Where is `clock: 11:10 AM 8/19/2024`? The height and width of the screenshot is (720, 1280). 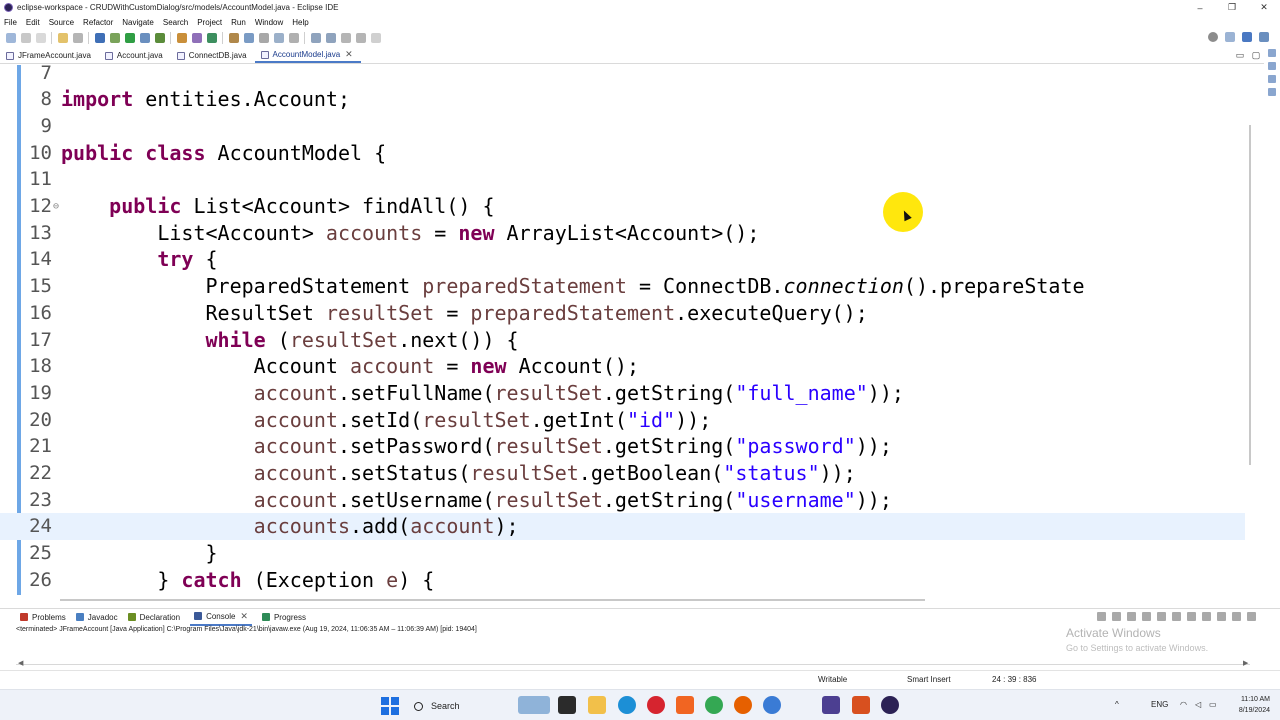
clock: 11:10 AM 8/19/2024 is located at coordinates (1246, 705).